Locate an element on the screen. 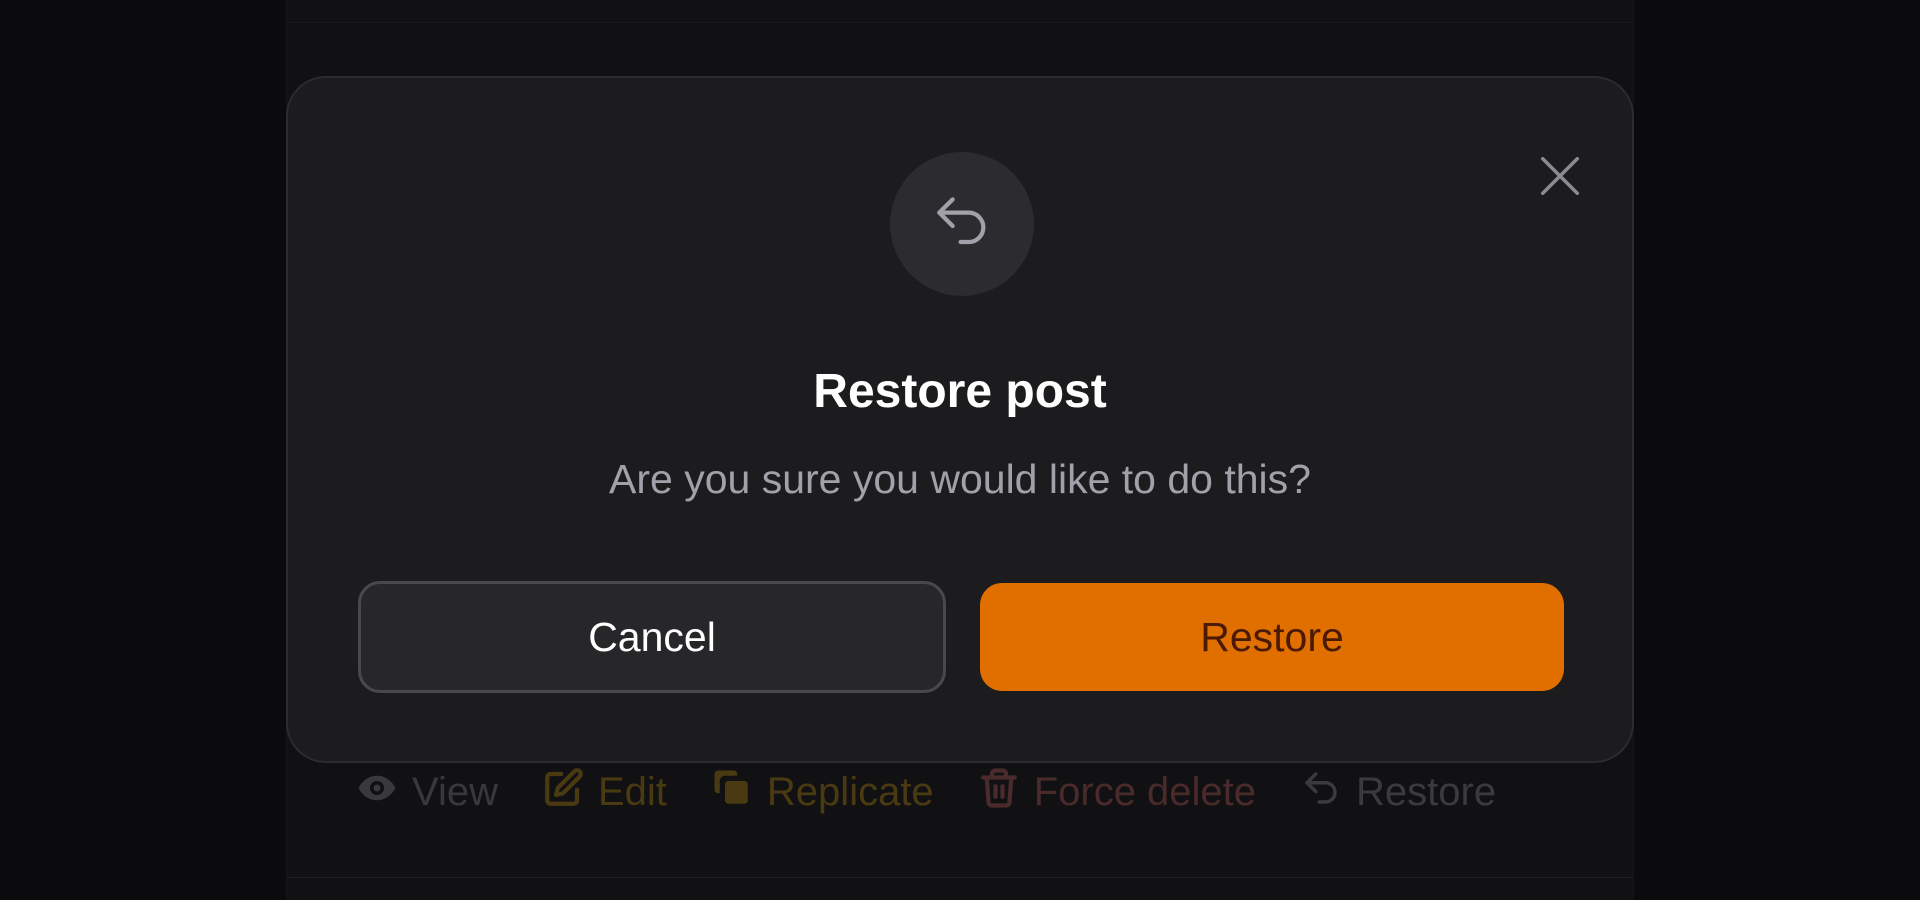 The image size is (1920, 900). copy-icon is located at coordinates (732, 793).